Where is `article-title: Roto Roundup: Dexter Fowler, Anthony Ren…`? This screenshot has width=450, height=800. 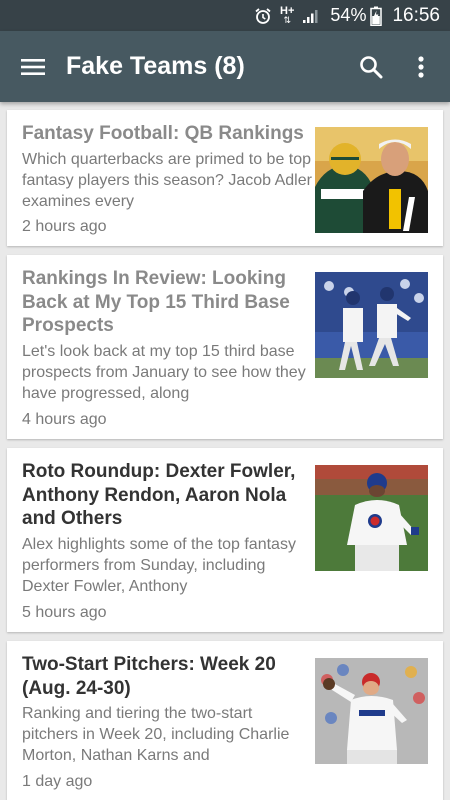
article-title: Roto Roundup: Dexter Fowler, Anthony Ren… is located at coordinates (159, 495).